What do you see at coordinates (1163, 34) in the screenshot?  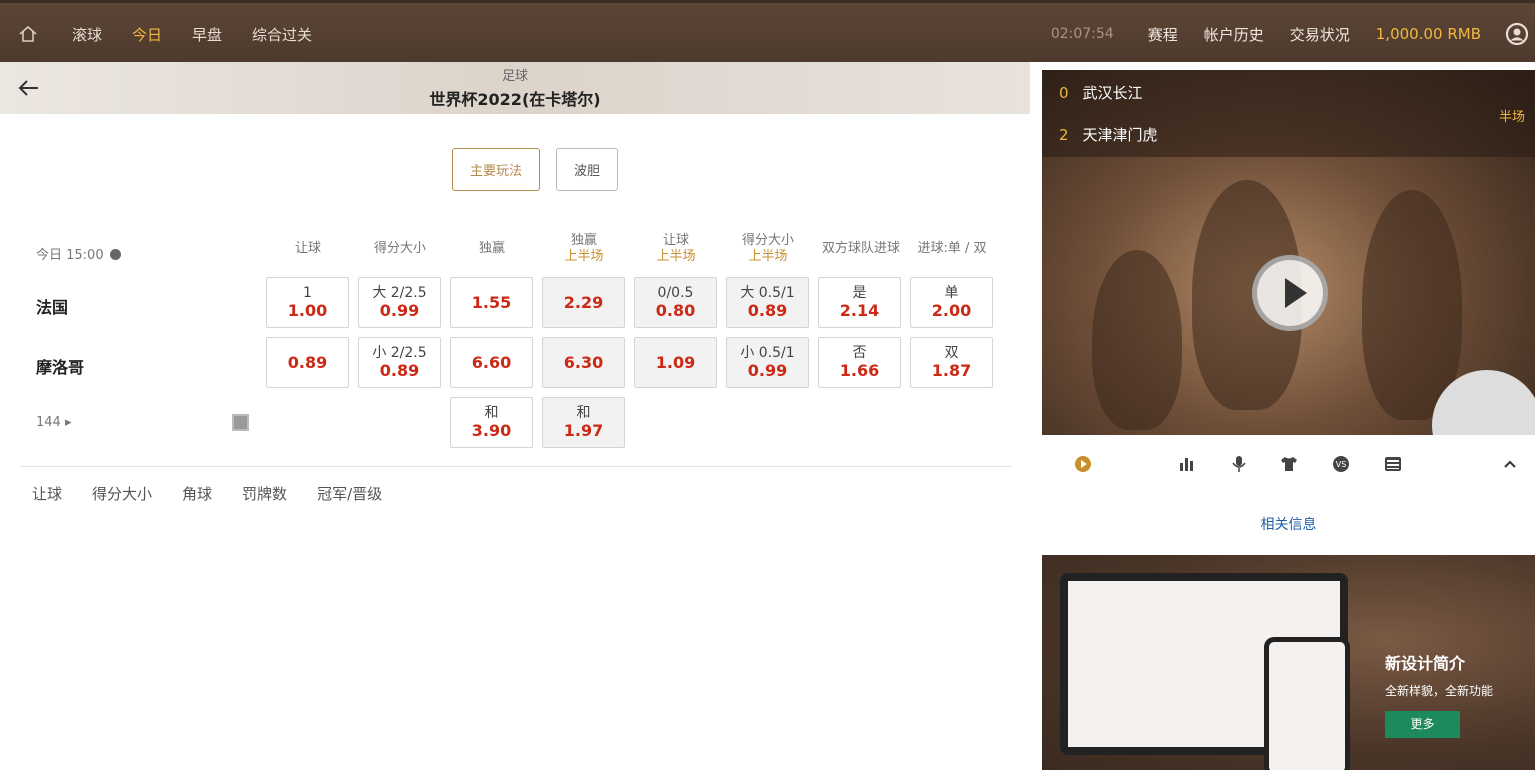 I see `schedule-link: 赛程` at bounding box center [1163, 34].